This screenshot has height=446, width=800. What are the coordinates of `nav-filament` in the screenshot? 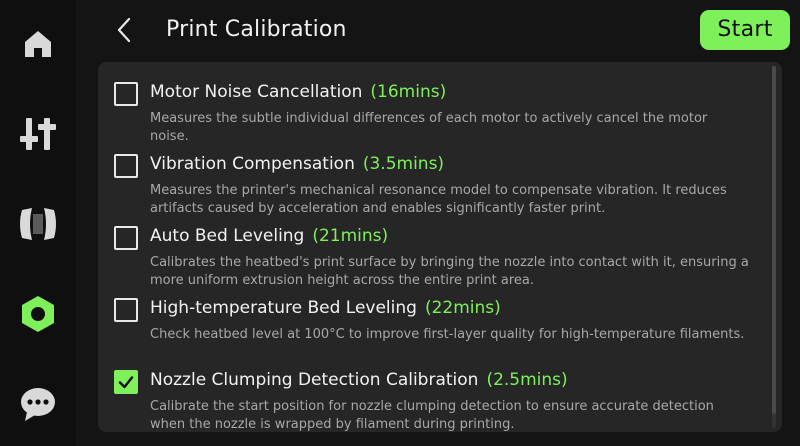 It's located at (38, 224).